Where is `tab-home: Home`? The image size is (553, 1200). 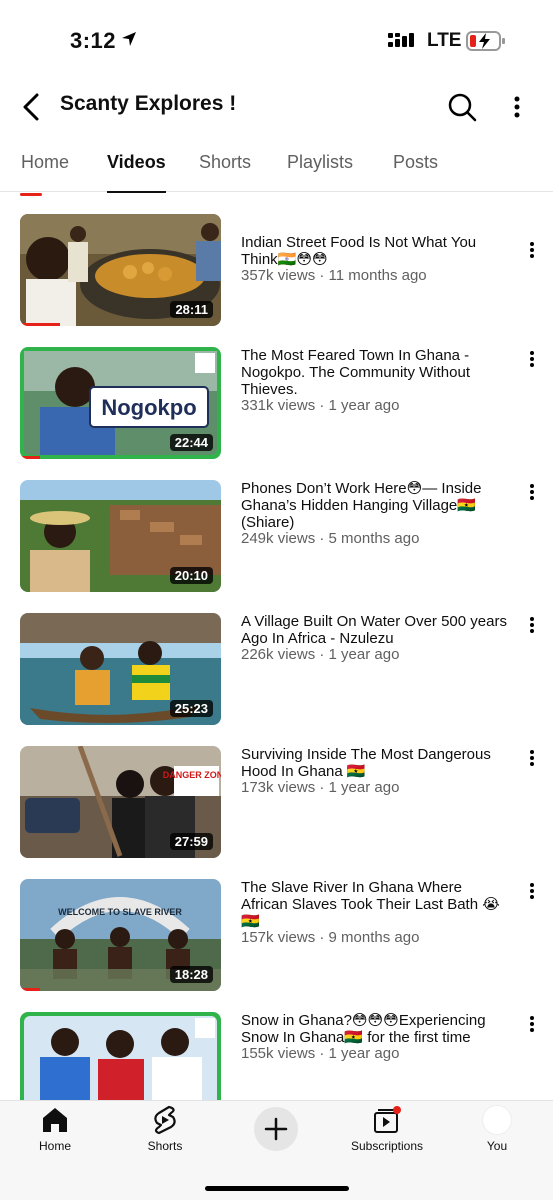 tab-home: Home is located at coordinates (45, 172).